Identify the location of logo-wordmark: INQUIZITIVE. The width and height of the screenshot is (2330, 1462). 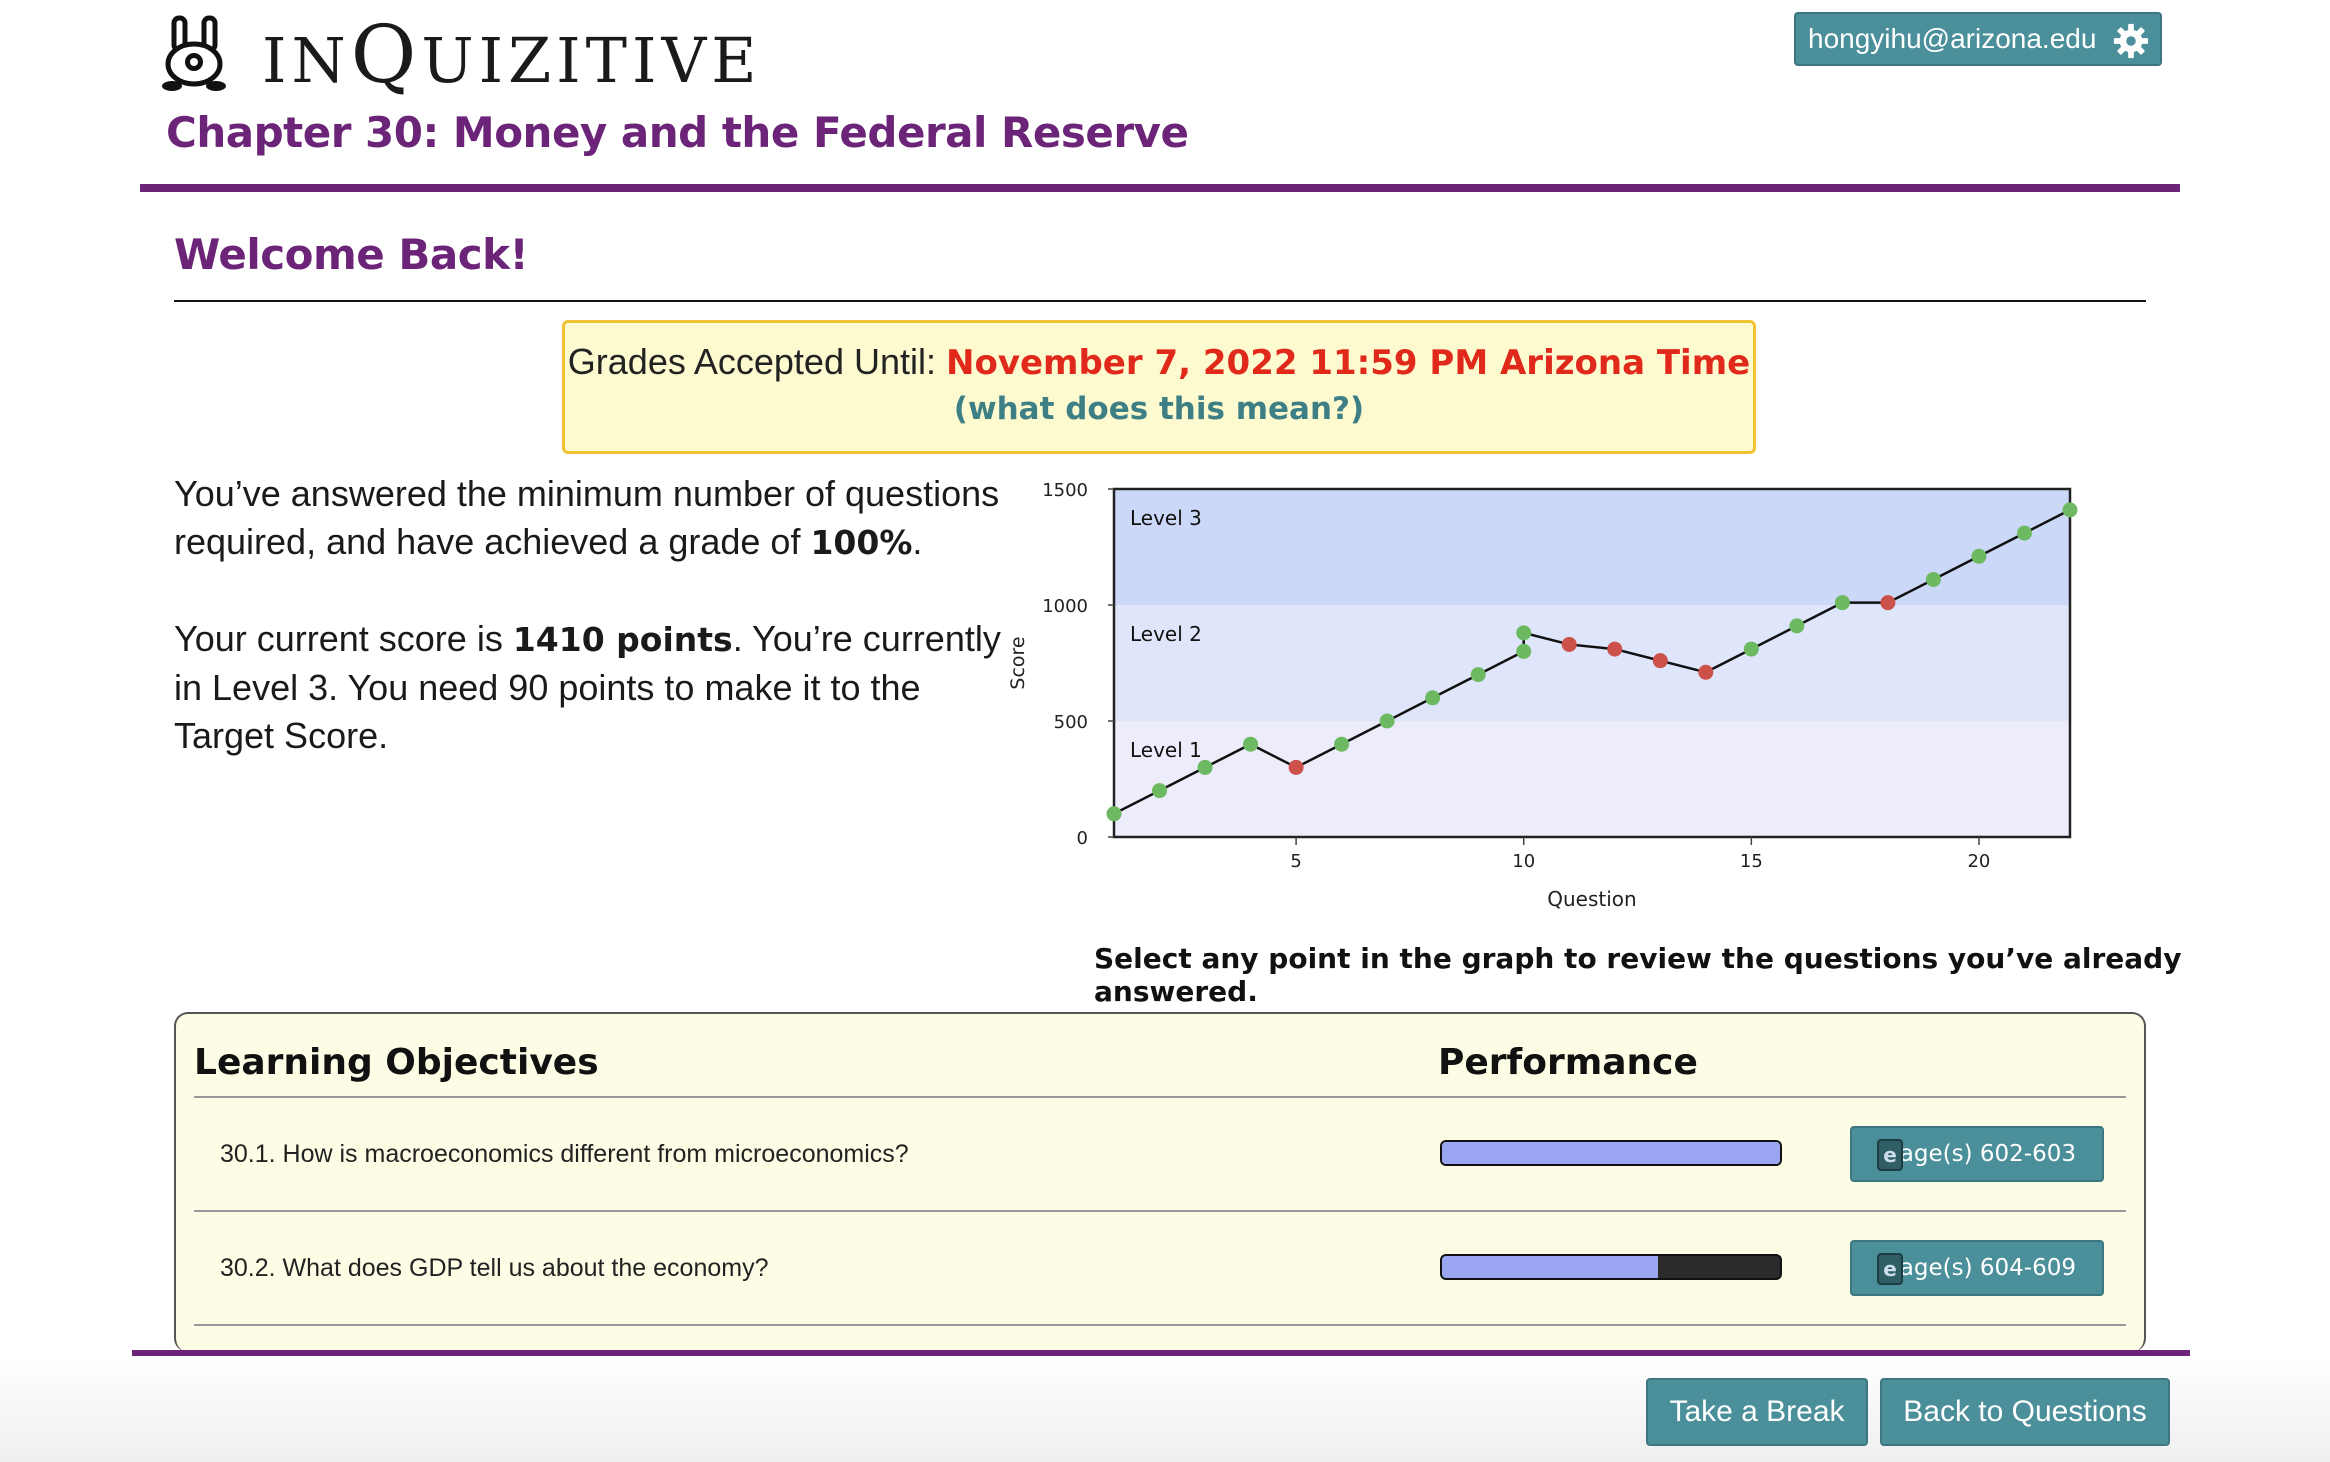
(512, 54).